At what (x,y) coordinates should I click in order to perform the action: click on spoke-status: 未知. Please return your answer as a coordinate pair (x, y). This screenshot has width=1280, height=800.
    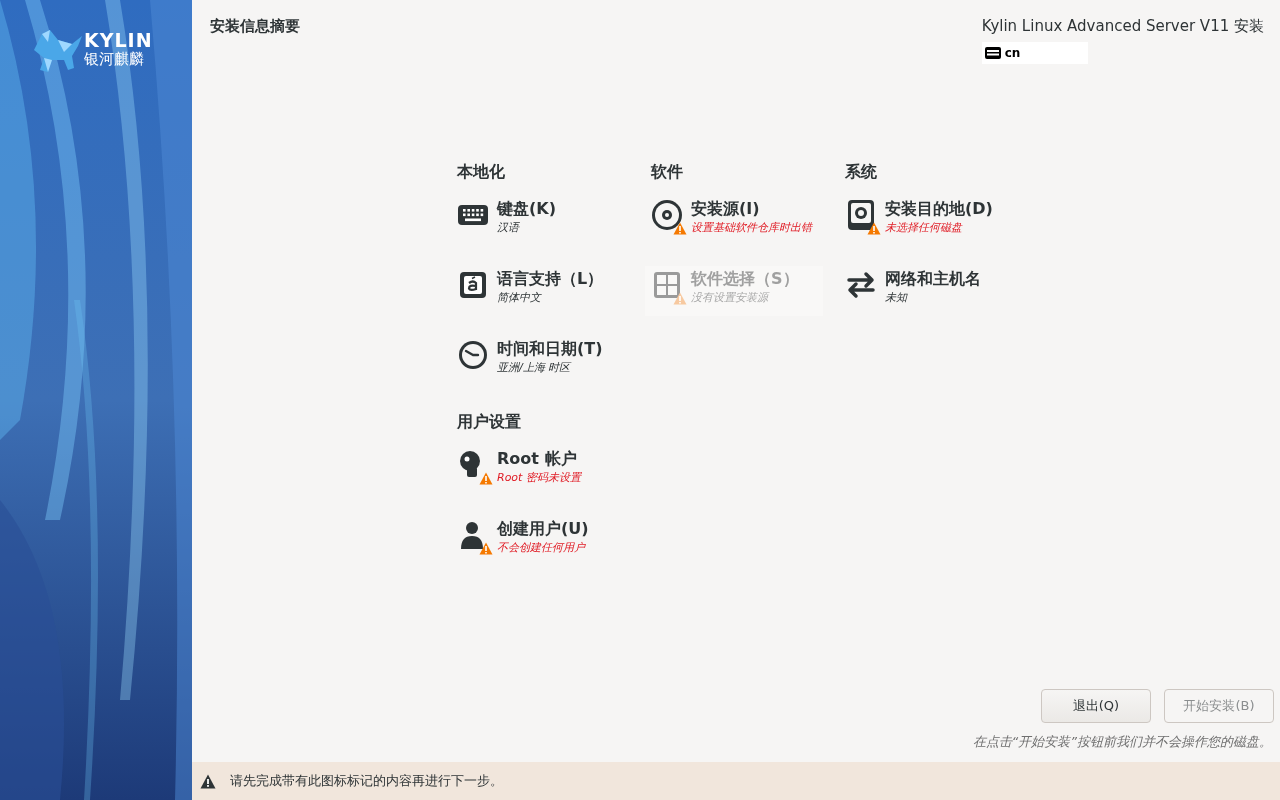
    Looking at the image, I should click on (897, 298).